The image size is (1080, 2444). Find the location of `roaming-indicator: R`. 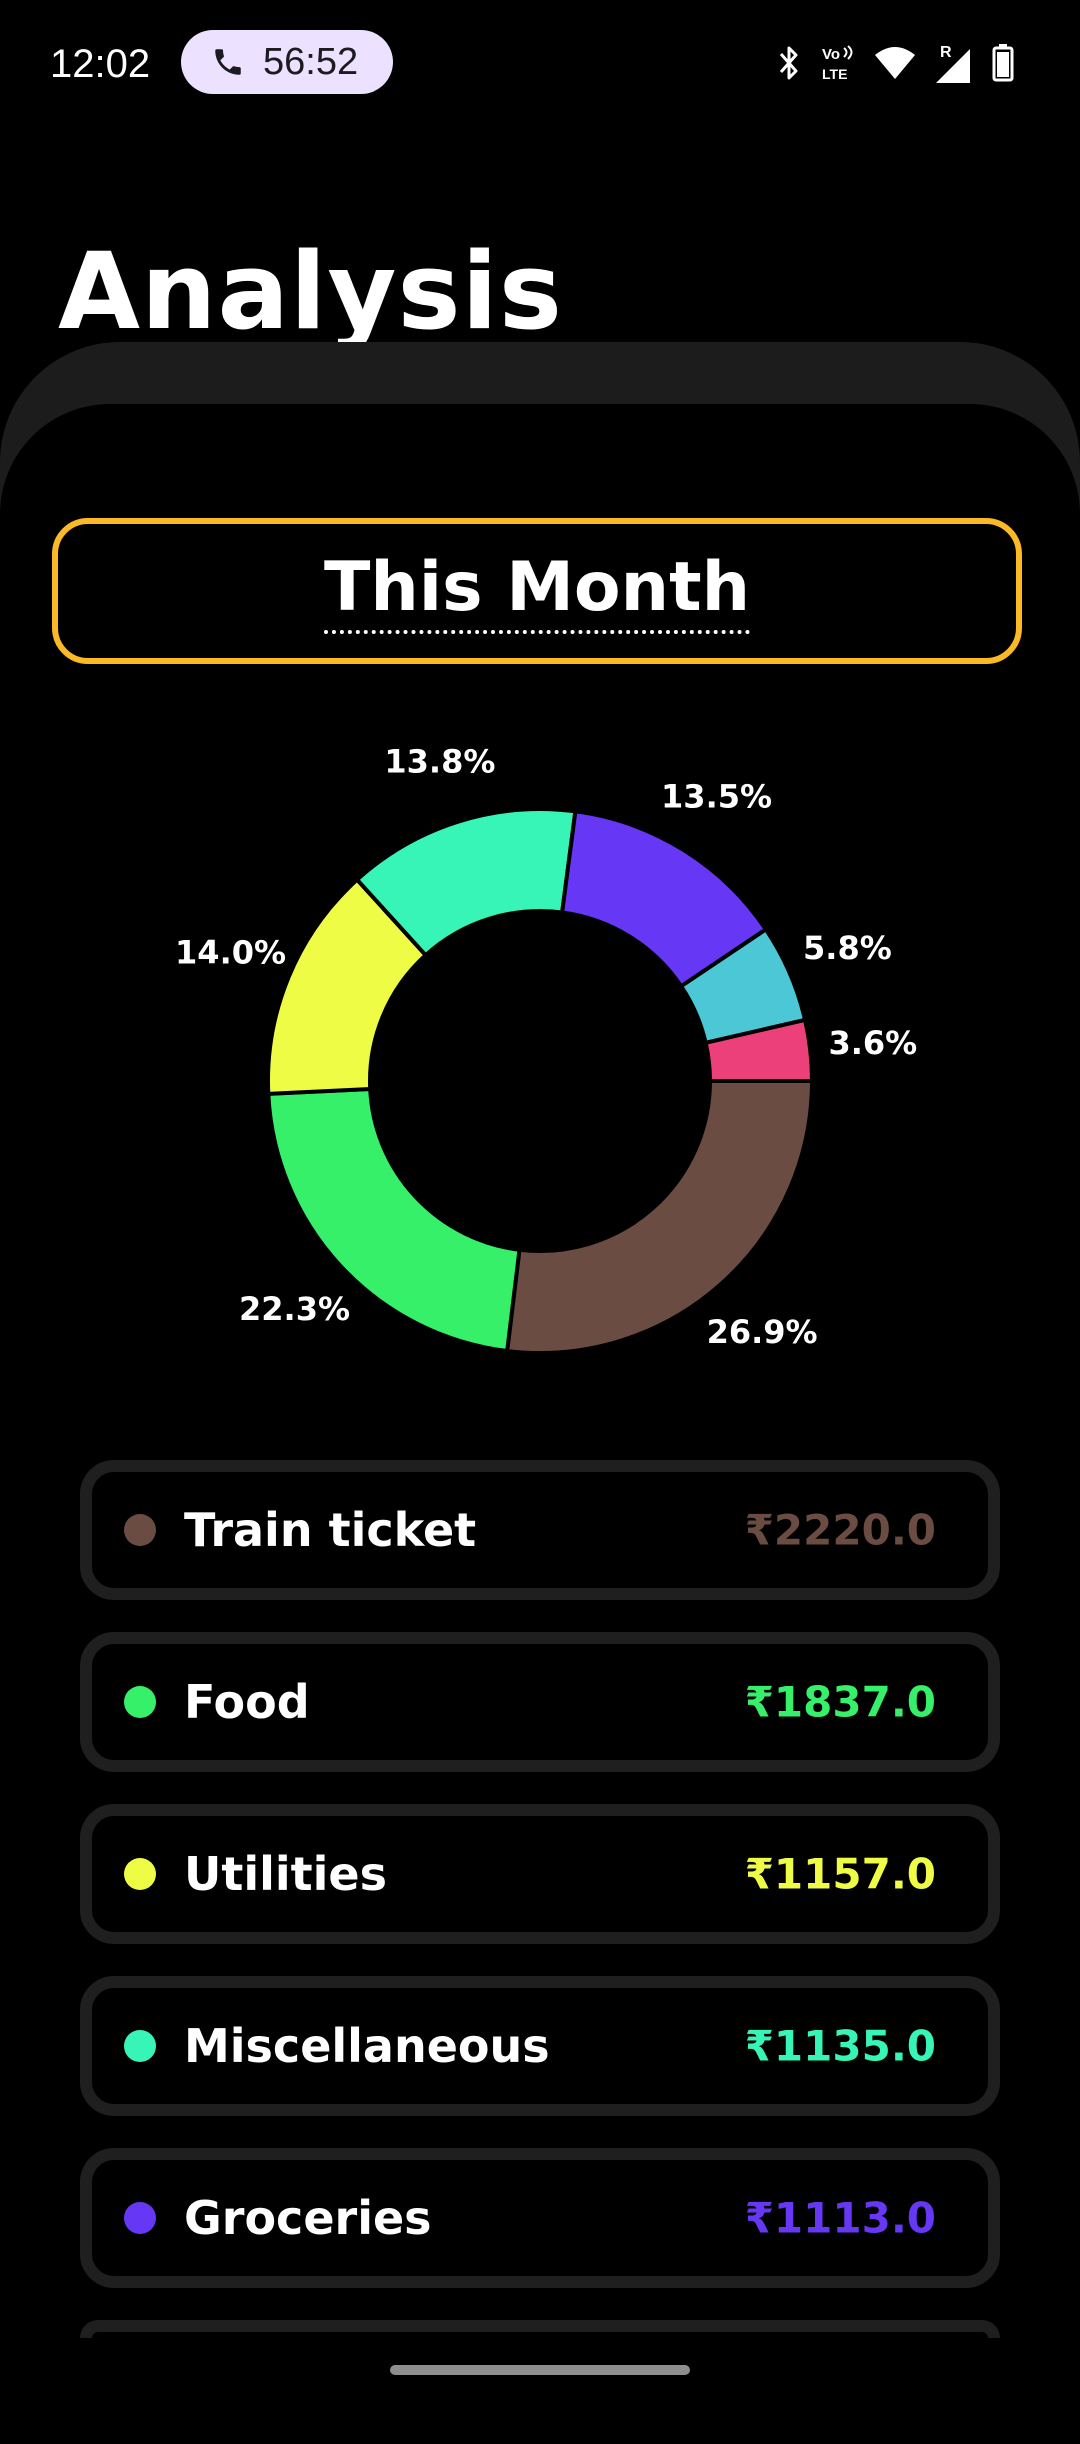

roaming-indicator: R is located at coordinates (946, 52).